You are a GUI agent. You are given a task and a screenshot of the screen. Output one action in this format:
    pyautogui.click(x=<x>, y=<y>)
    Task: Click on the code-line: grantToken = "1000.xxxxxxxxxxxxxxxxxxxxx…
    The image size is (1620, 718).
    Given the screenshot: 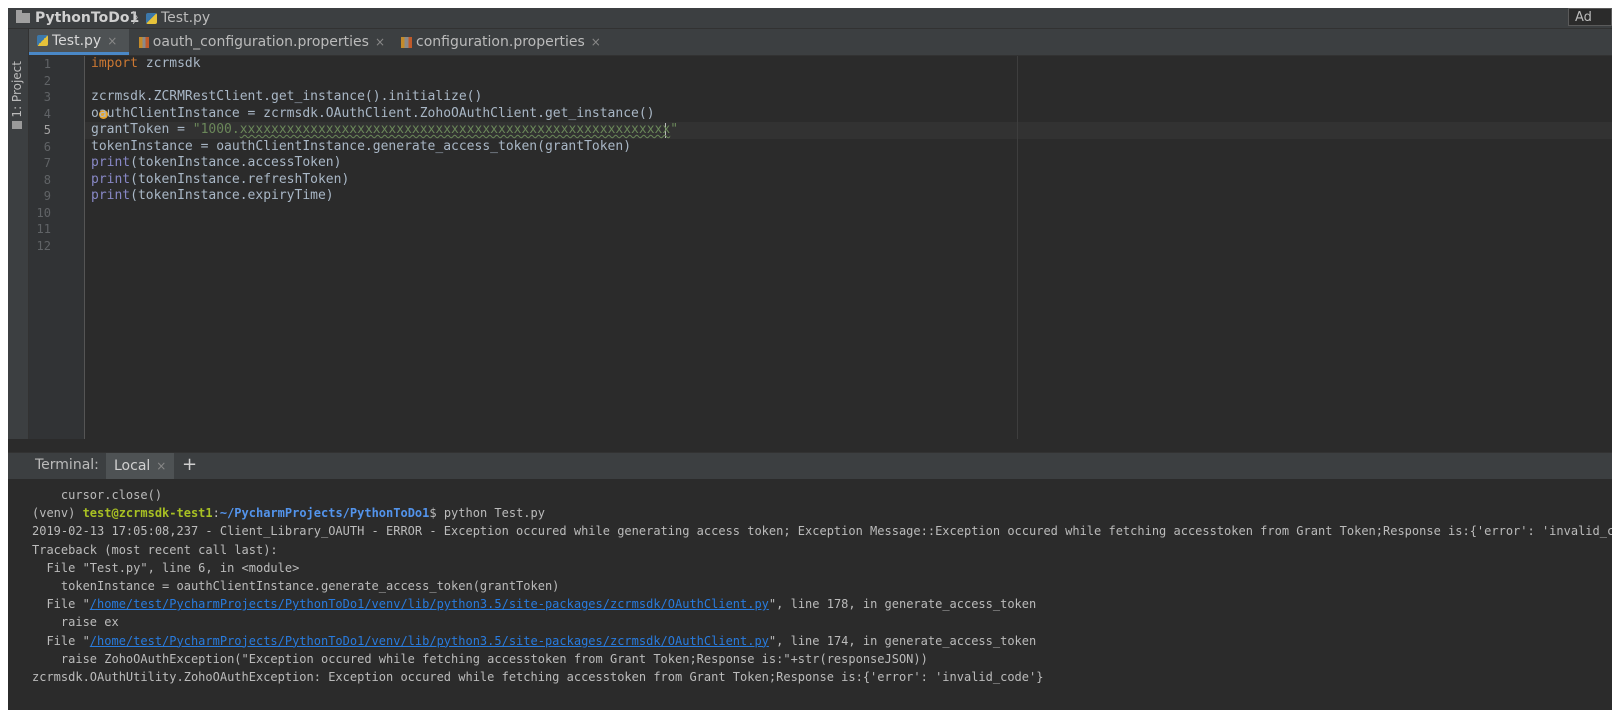 What is the action you would take?
    pyautogui.click(x=384, y=130)
    